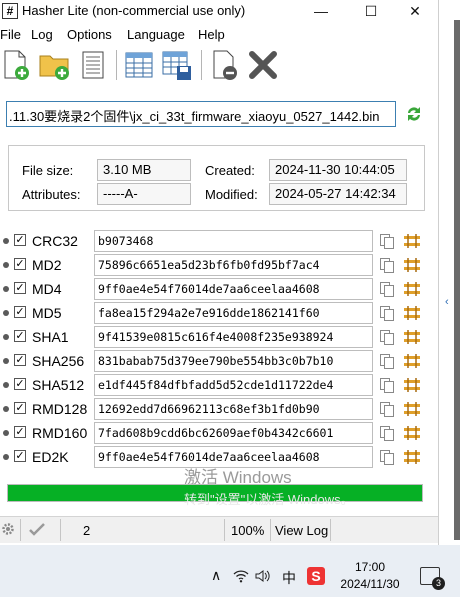 This screenshot has height=597, width=460. I want to click on minimize-button: —, so click(321, 11).